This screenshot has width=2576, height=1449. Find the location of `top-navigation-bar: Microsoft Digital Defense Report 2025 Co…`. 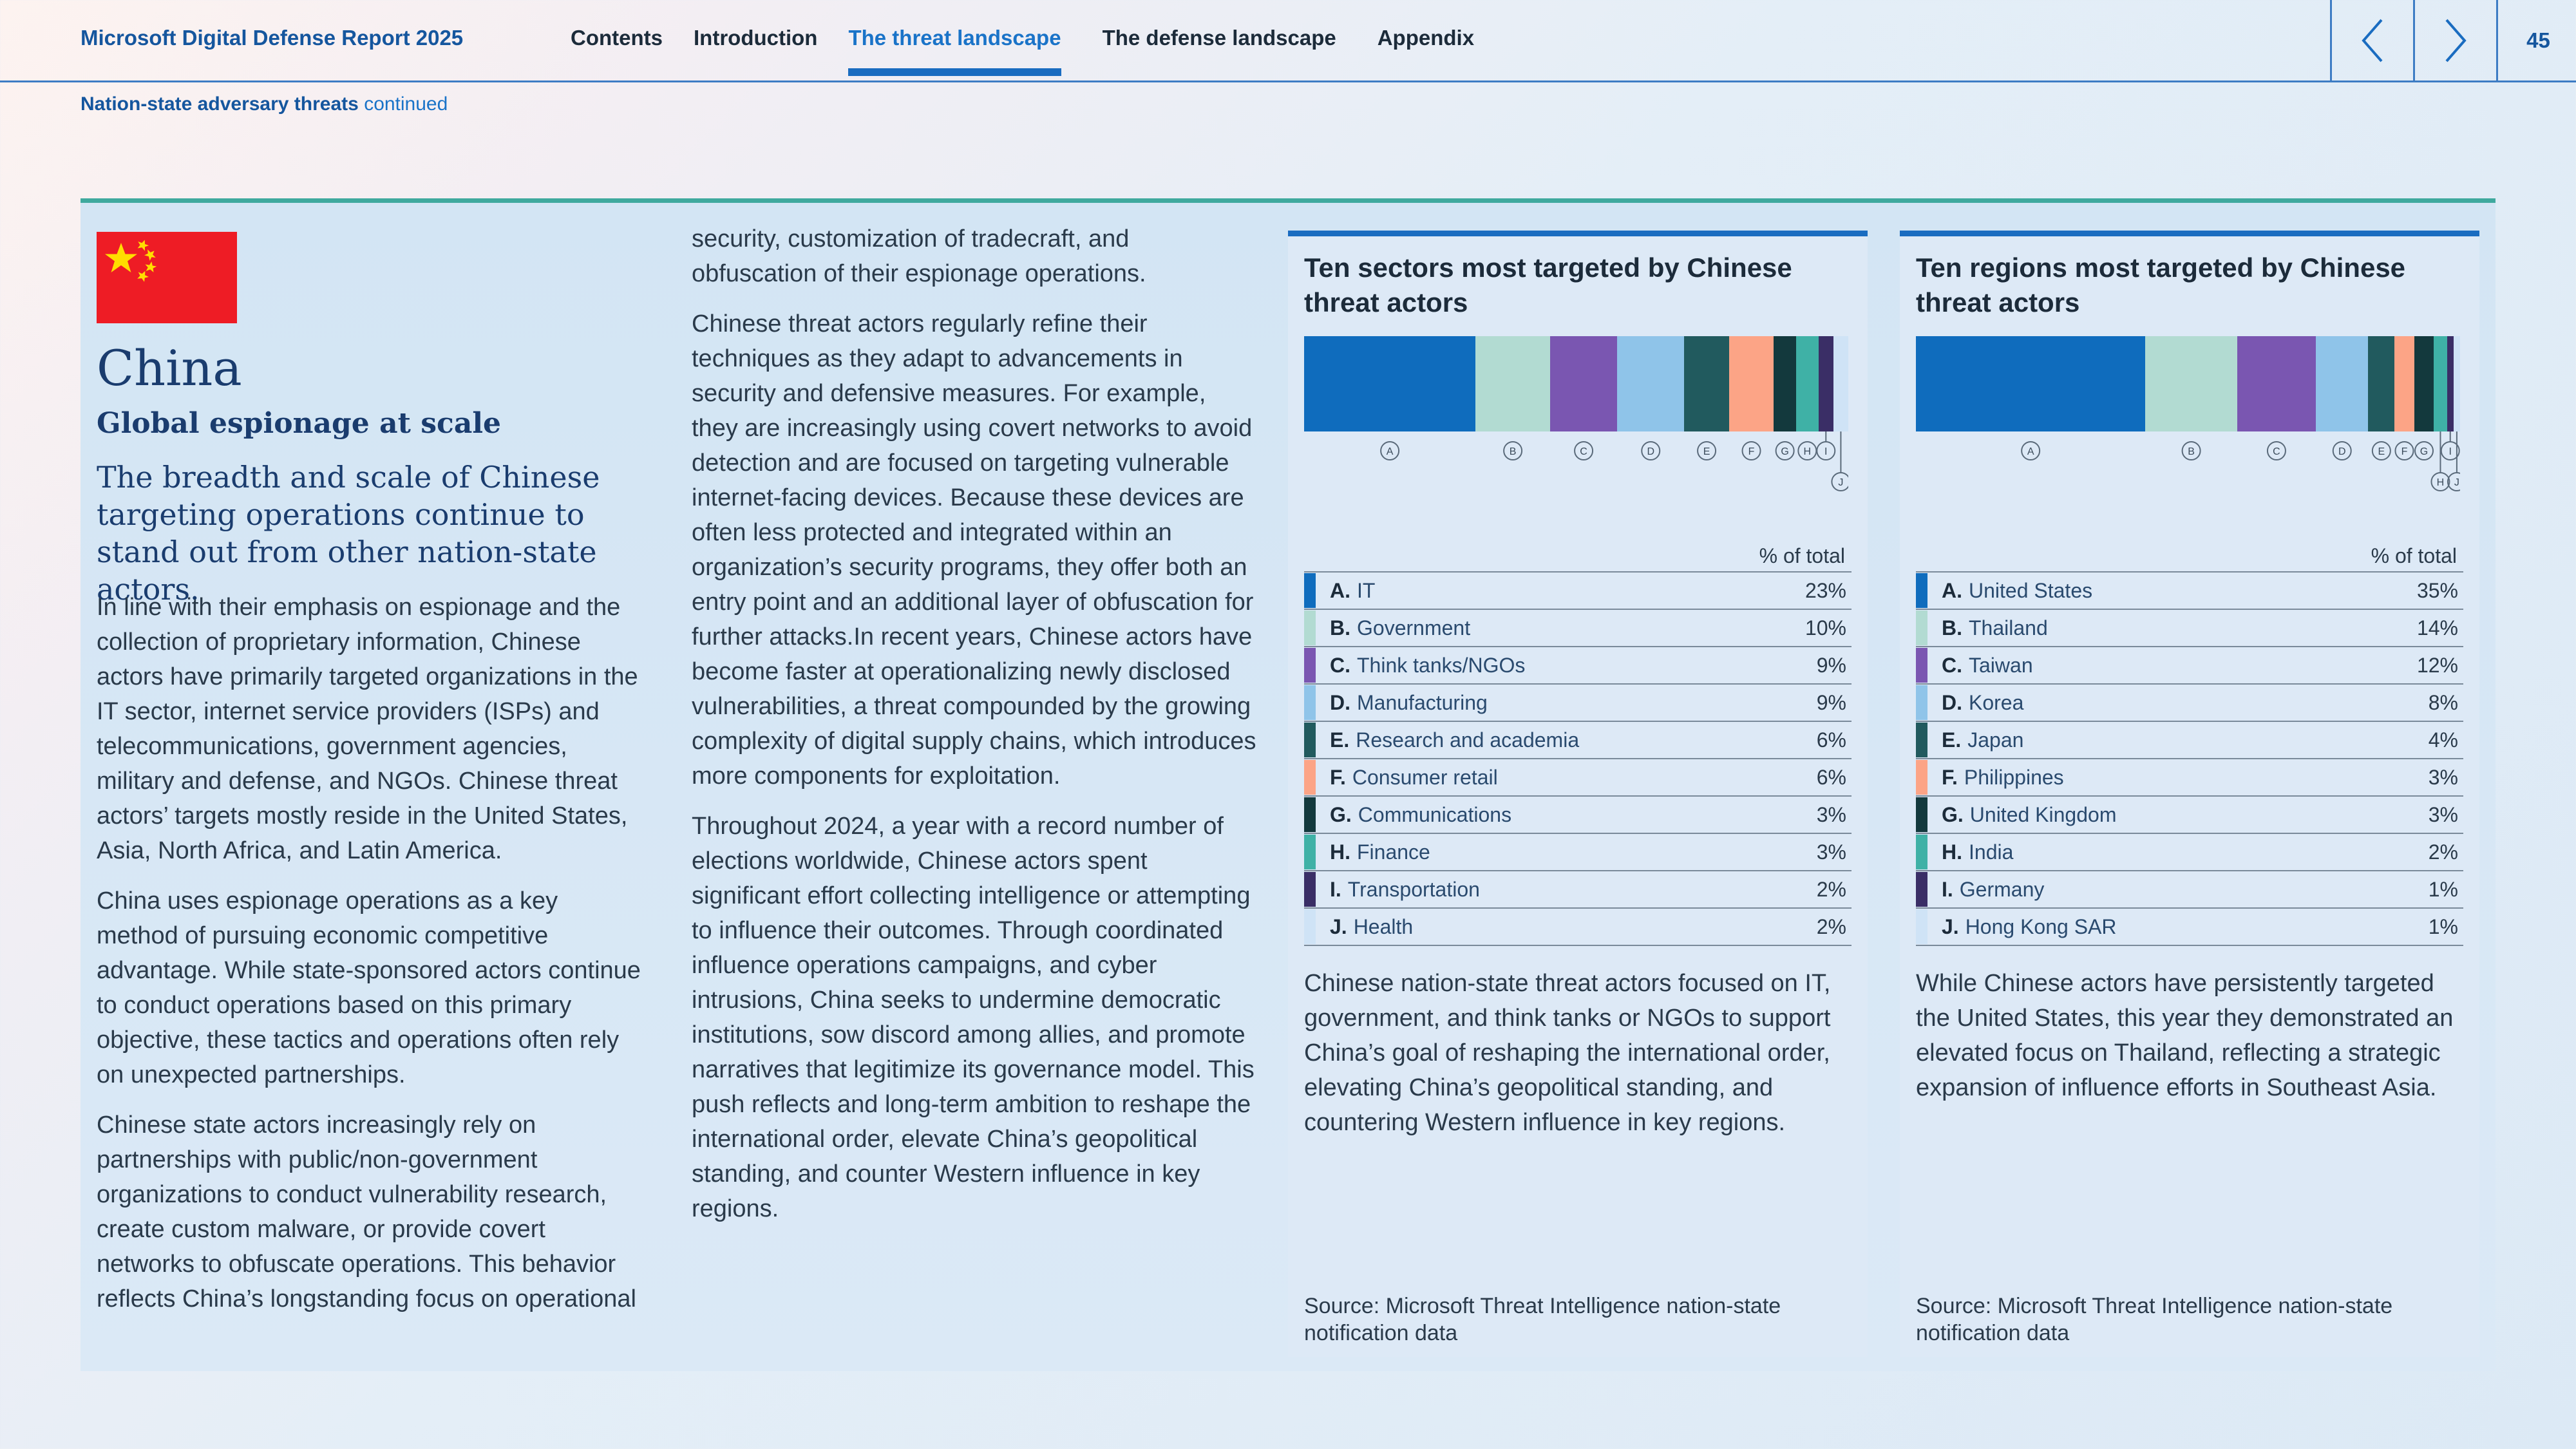

top-navigation-bar: Microsoft Digital Defense Report 2025 Co… is located at coordinates (1288, 41).